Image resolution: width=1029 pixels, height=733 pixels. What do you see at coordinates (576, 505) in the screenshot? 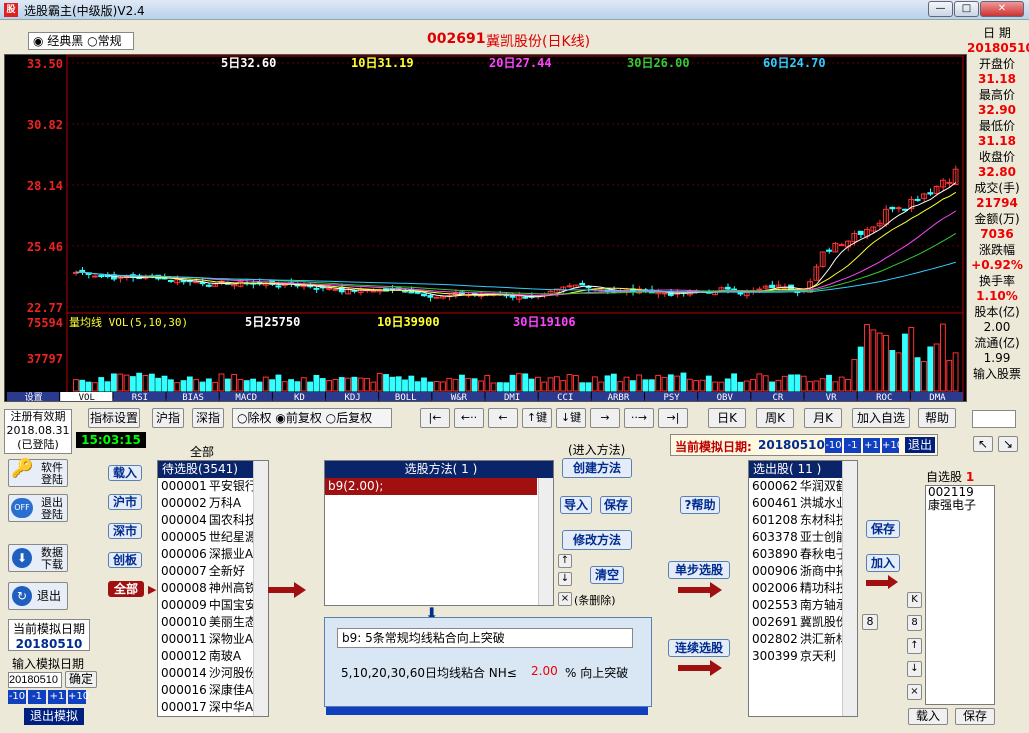
I see `import-button: 导入` at bounding box center [576, 505].